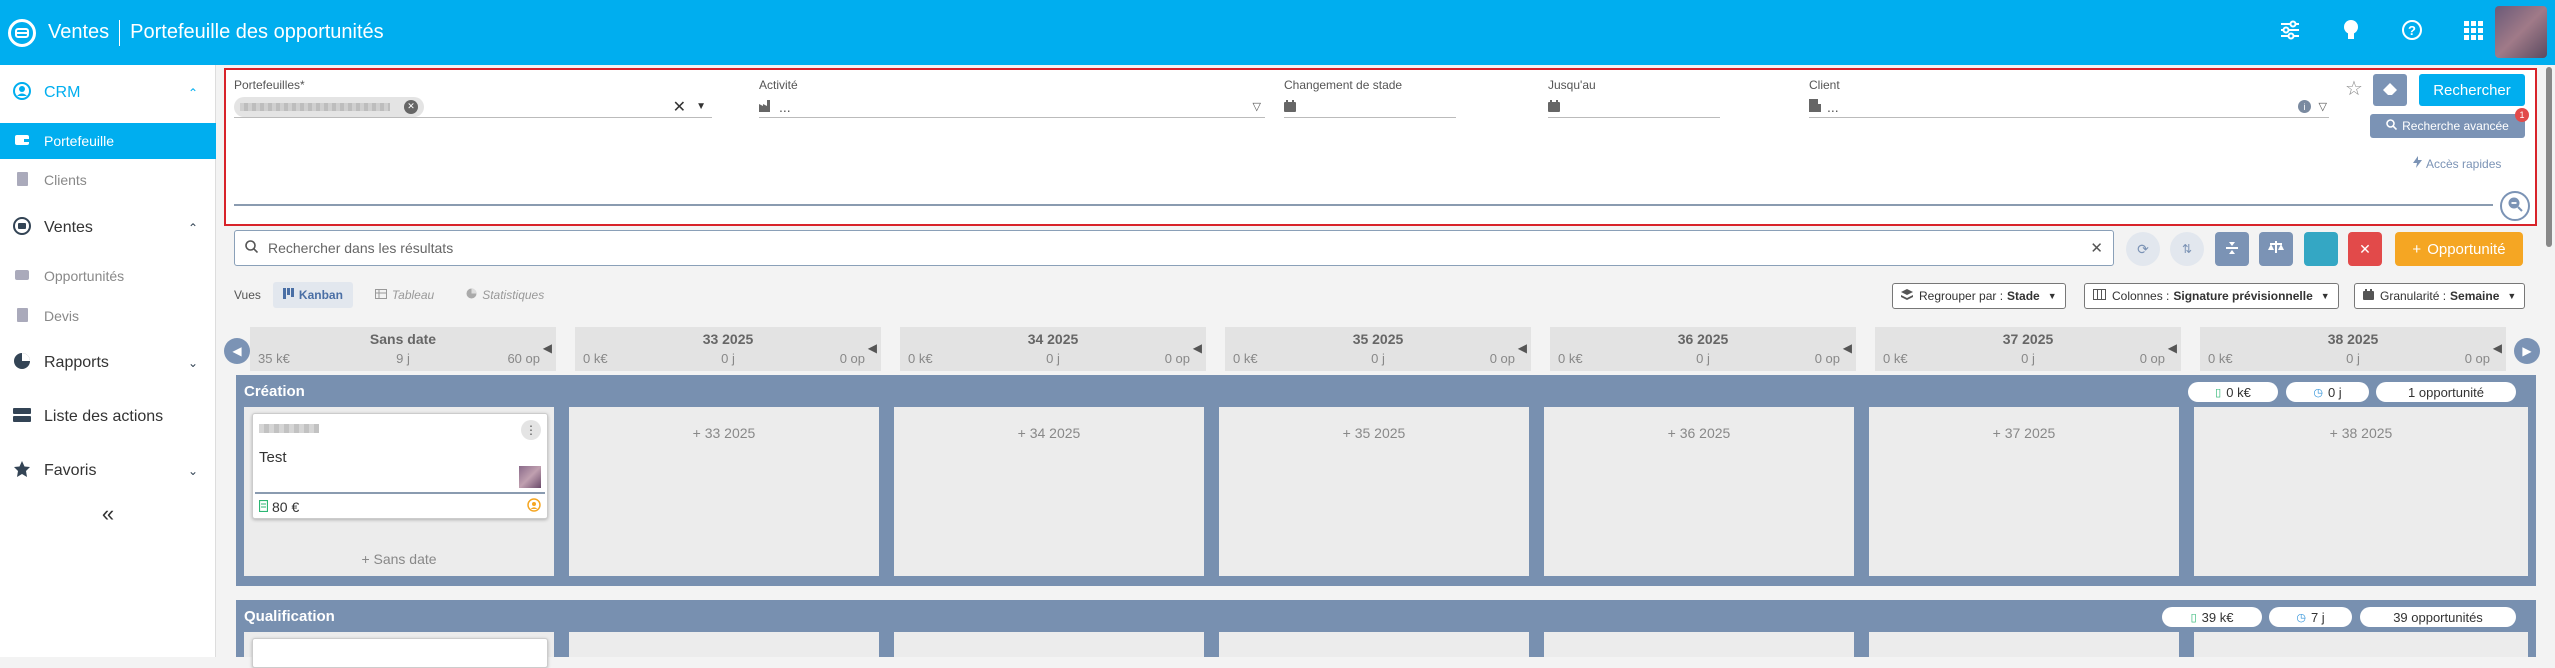 The height and width of the screenshot is (668, 2555). I want to click on title-separator, so click(120, 32).